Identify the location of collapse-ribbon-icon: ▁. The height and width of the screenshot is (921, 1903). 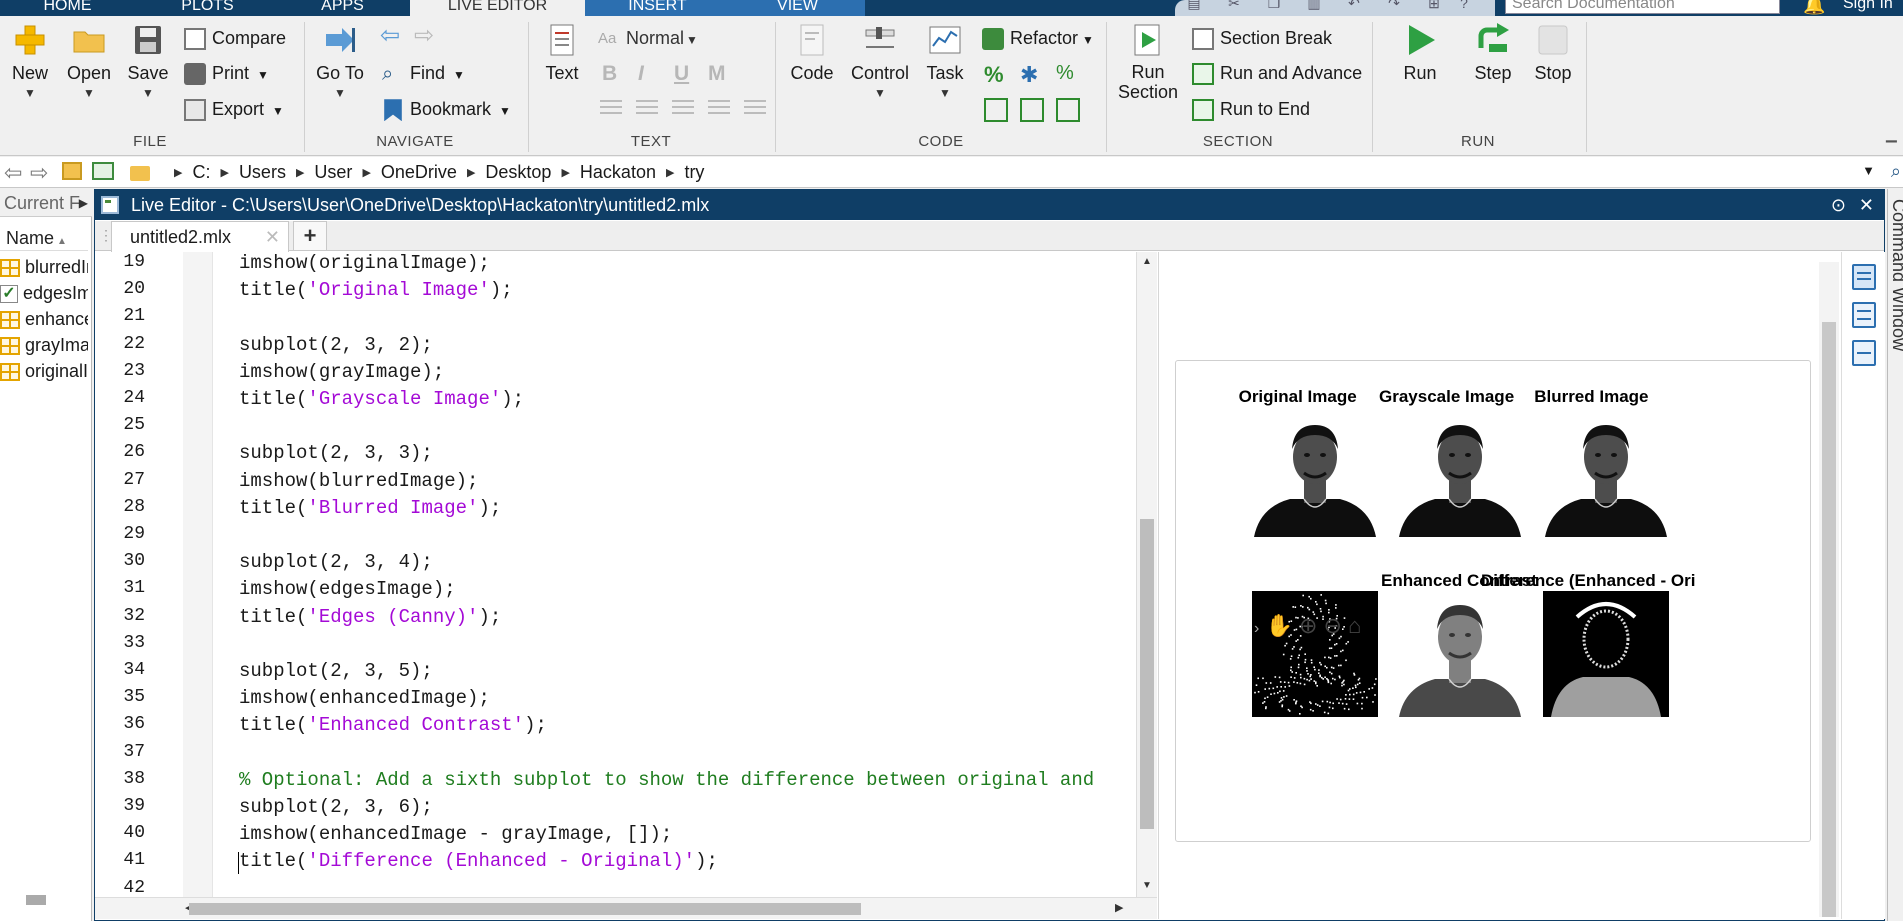
(1891, 134).